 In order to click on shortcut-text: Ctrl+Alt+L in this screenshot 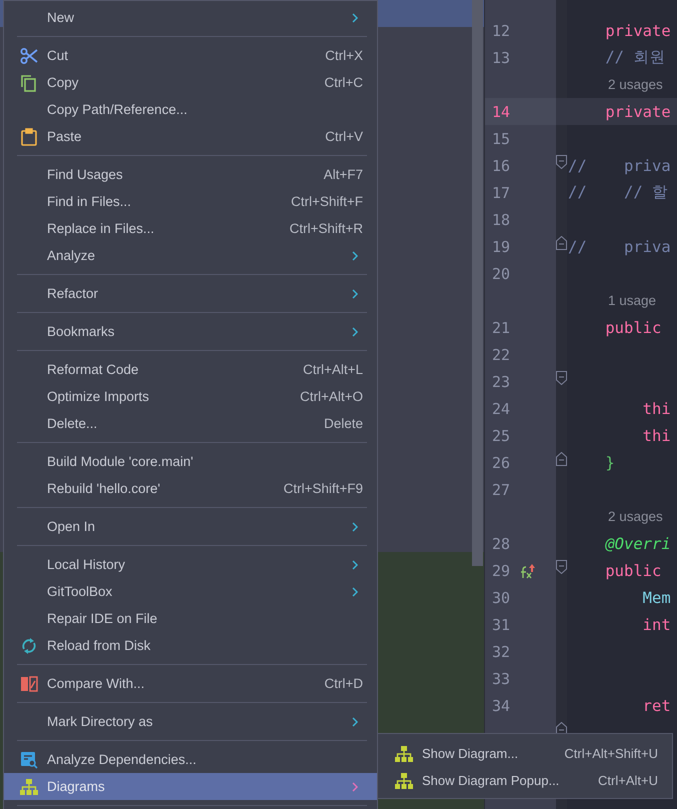, I will do `click(332, 369)`.